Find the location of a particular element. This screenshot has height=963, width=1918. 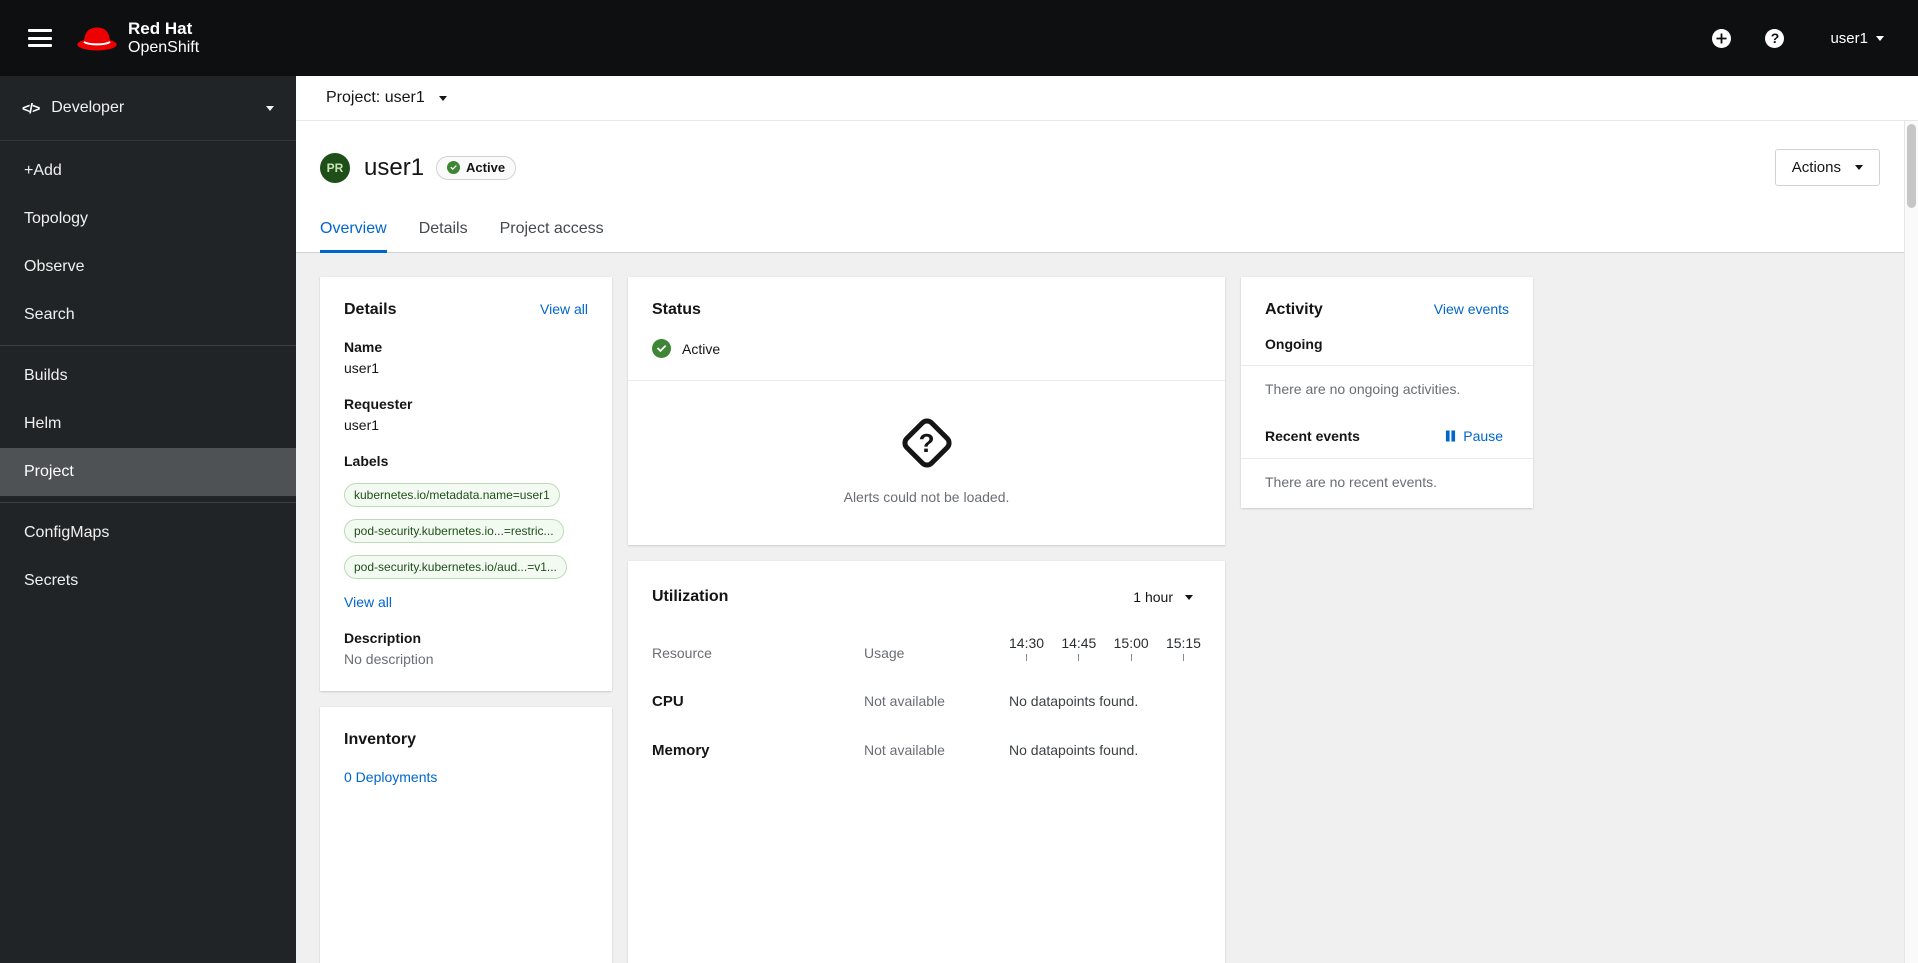

field-requester-label: Requester is located at coordinates (378, 404).